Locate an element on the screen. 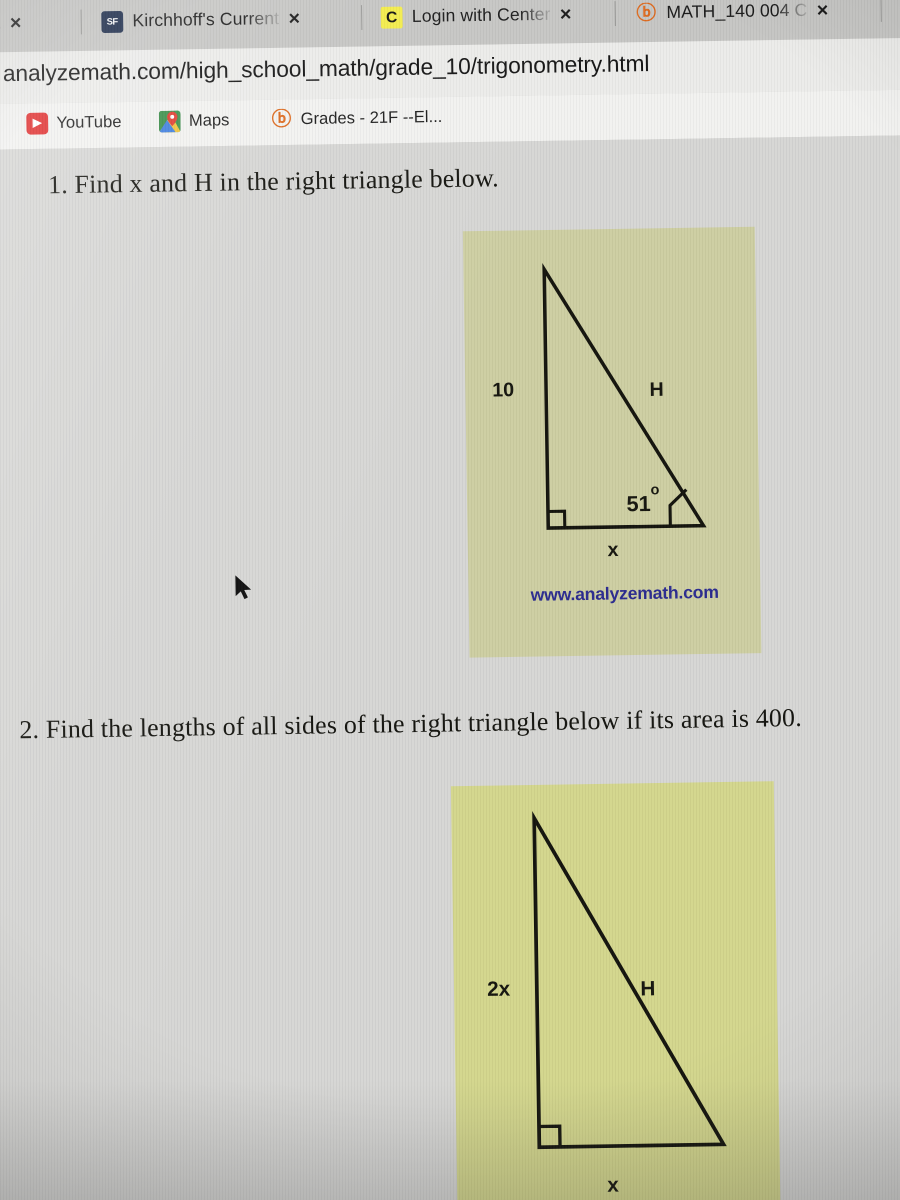 The width and height of the screenshot is (900, 1200). figure-1-hypotenuse-label: H is located at coordinates (656, 390).